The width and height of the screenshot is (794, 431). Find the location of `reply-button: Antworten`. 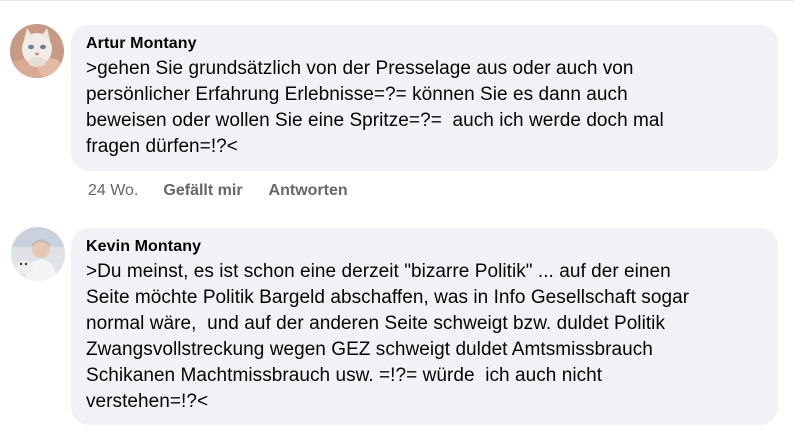

reply-button: Antworten is located at coordinates (308, 191).